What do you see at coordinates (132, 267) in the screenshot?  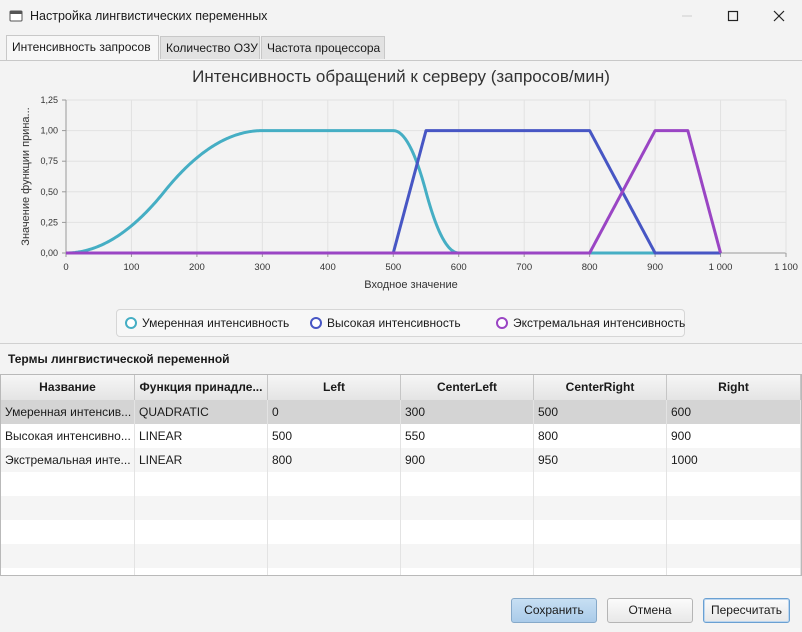 I see `x-tick-label: 100` at bounding box center [132, 267].